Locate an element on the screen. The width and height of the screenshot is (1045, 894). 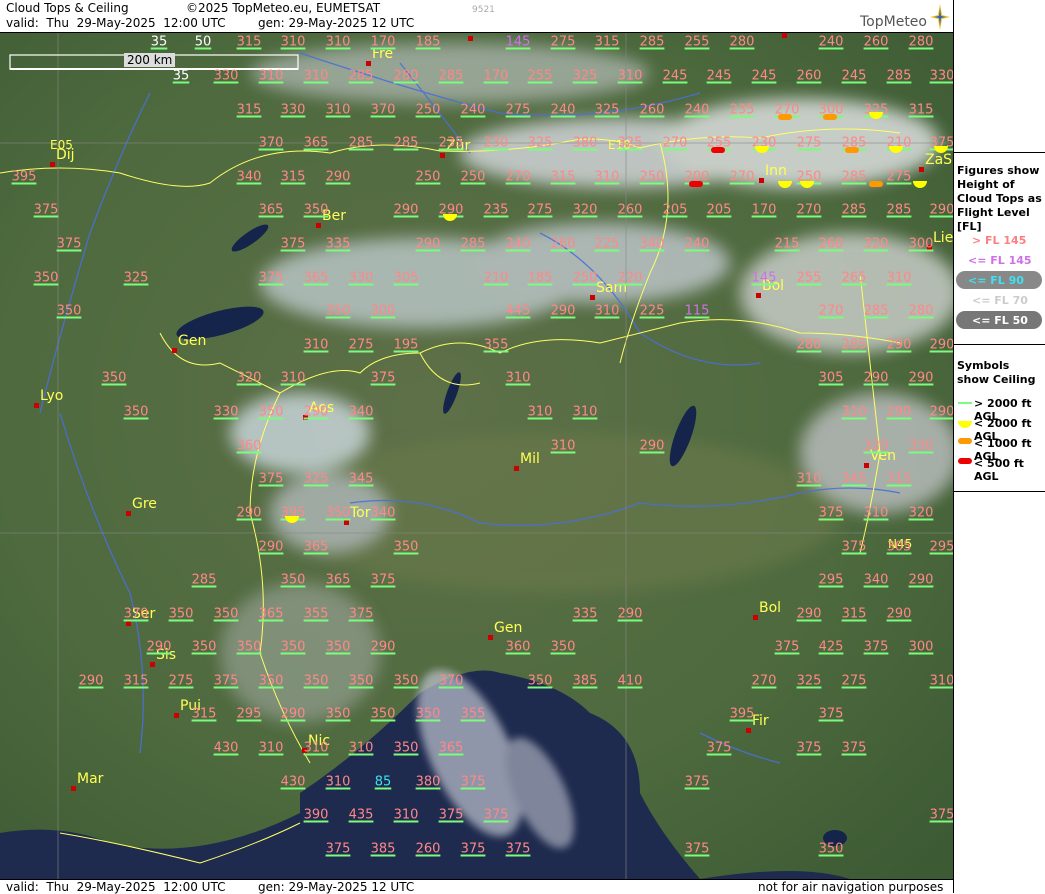
city-label: Tor is located at coordinates (360, 513).